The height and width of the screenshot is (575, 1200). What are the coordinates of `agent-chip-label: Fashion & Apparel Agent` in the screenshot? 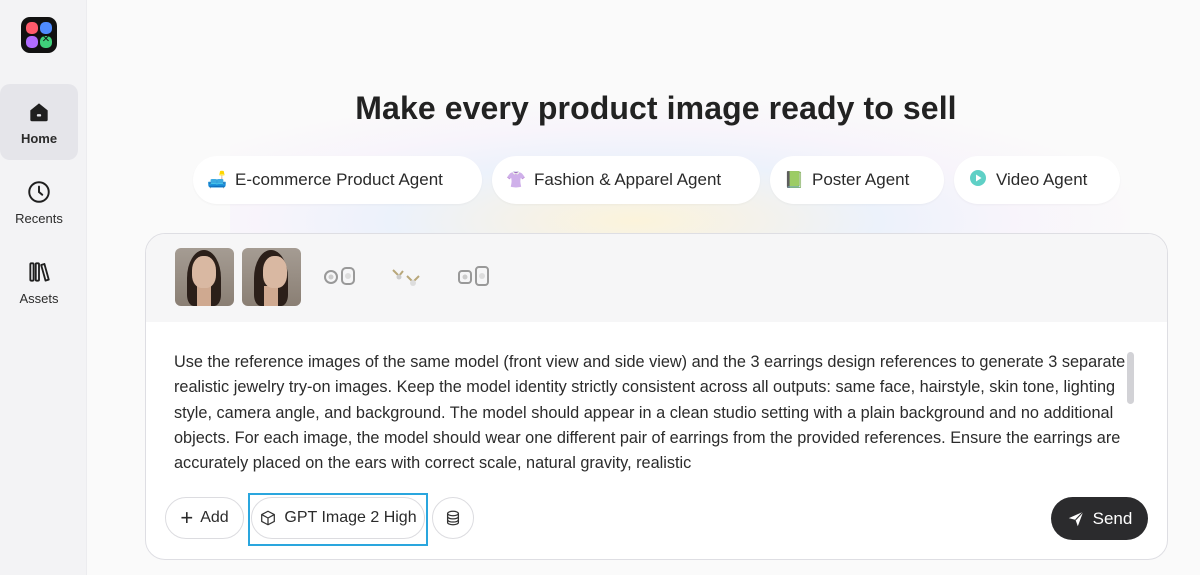 It's located at (628, 179).